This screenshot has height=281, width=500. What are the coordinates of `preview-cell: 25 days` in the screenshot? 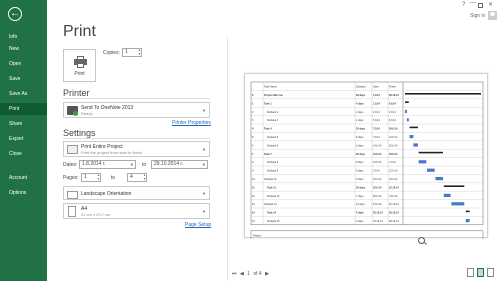 It's located at (361, 154).